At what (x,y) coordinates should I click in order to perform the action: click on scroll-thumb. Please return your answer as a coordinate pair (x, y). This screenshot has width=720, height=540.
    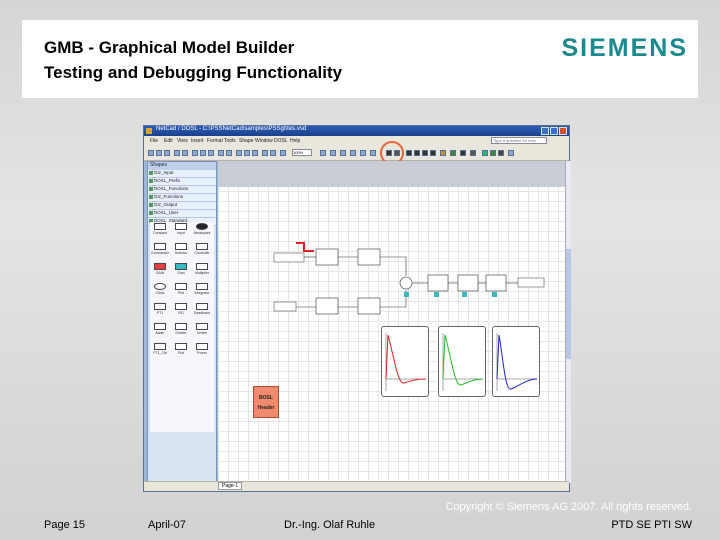
    Looking at the image, I should click on (568, 304).